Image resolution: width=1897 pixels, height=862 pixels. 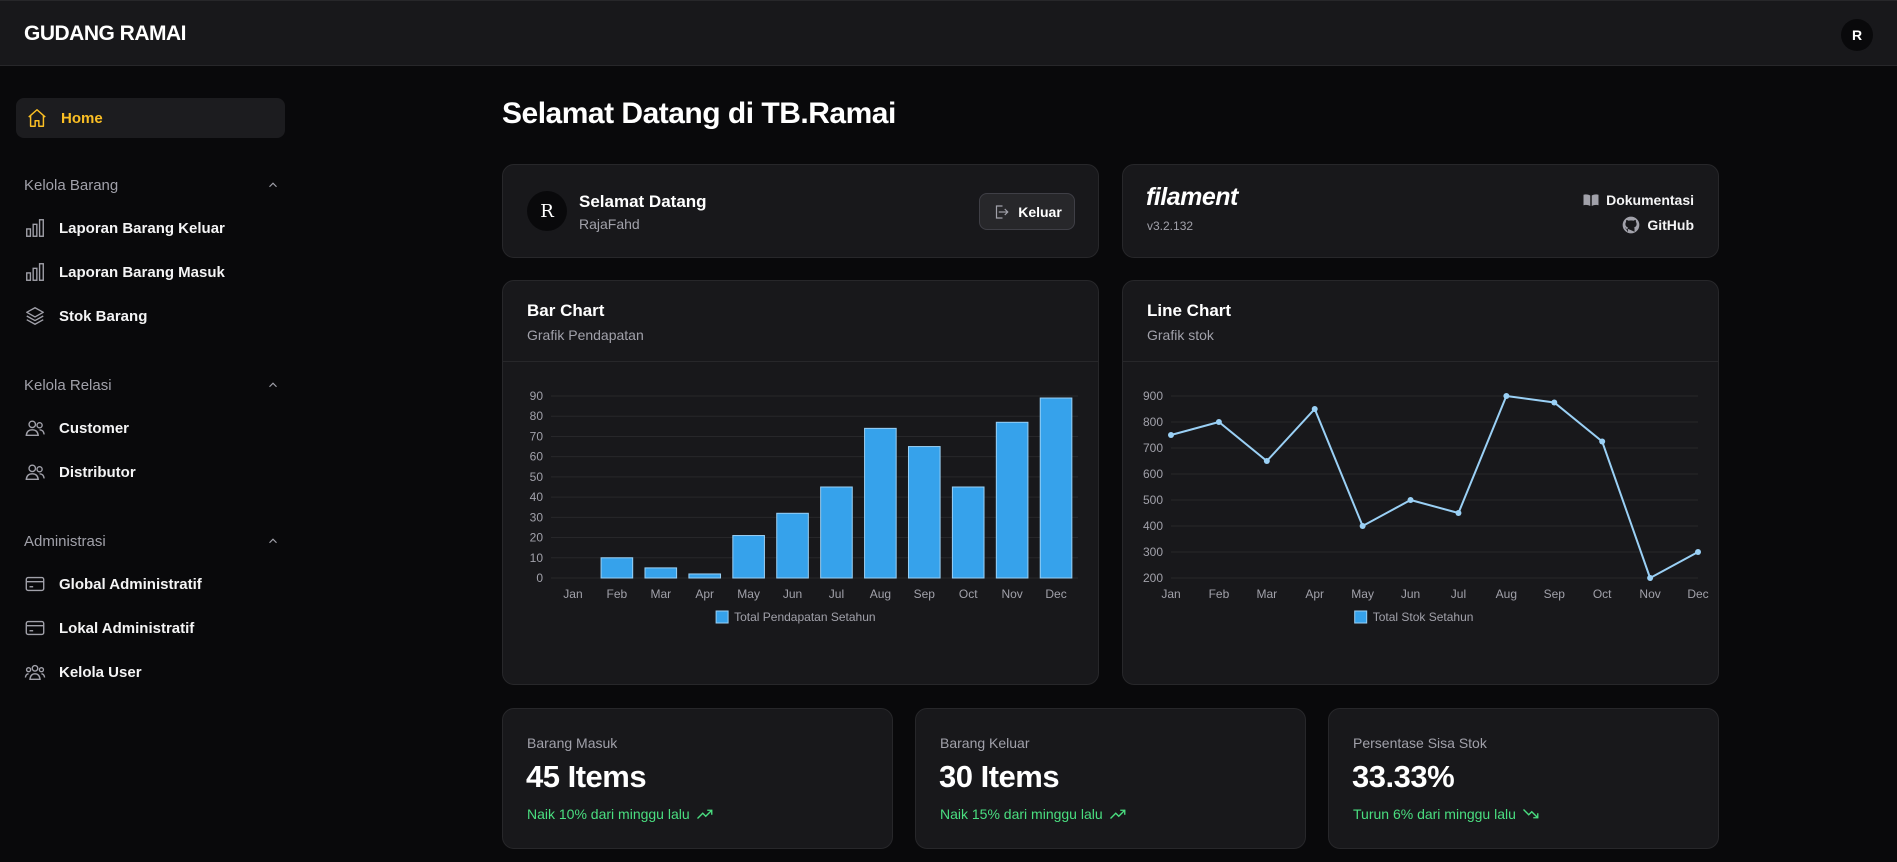 What do you see at coordinates (804, 617) in the screenshot?
I see `legend-label: Total Pendapatan Setahun` at bounding box center [804, 617].